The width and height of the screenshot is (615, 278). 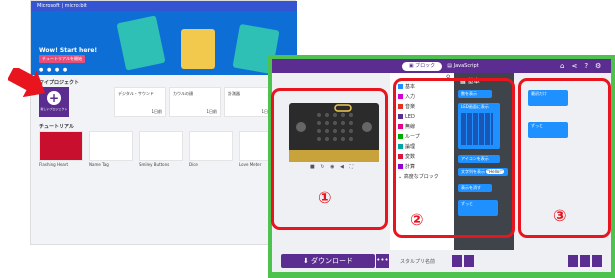 I want to click on label-3: ③, so click(x=560, y=215).